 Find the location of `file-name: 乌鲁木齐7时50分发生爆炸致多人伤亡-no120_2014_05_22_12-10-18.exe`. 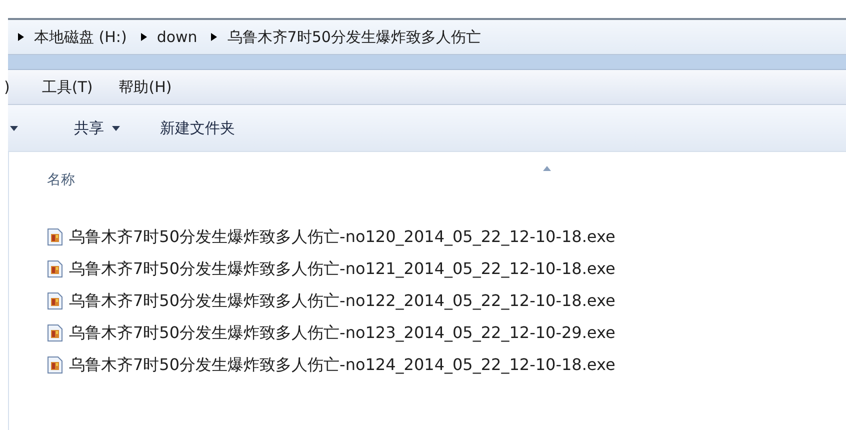

file-name: 乌鲁木齐7时50分发生爆炸致多人伤亡-no120_2014_05_22_12-10-18.exe is located at coordinates (342, 237).